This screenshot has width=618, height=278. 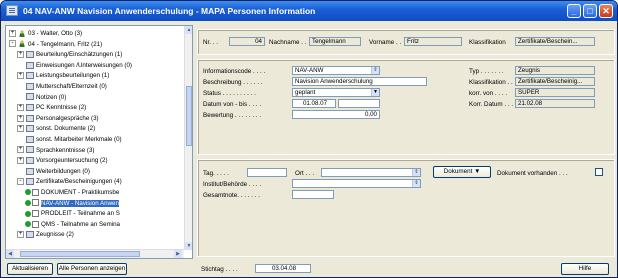 I want to click on stichtag-field: 03.04.08, so click(x=283, y=268).